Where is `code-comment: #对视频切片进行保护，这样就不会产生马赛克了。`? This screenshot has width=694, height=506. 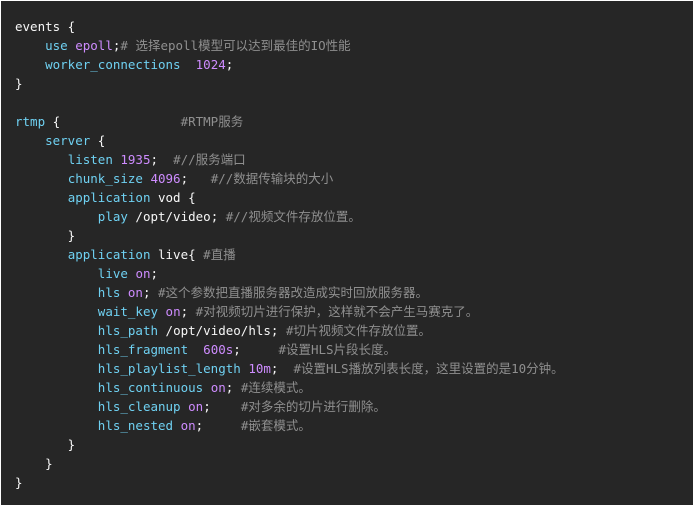
code-comment: #对视频切片进行保护，这样就不会产生马赛克了。 is located at coordinates (337, 311).